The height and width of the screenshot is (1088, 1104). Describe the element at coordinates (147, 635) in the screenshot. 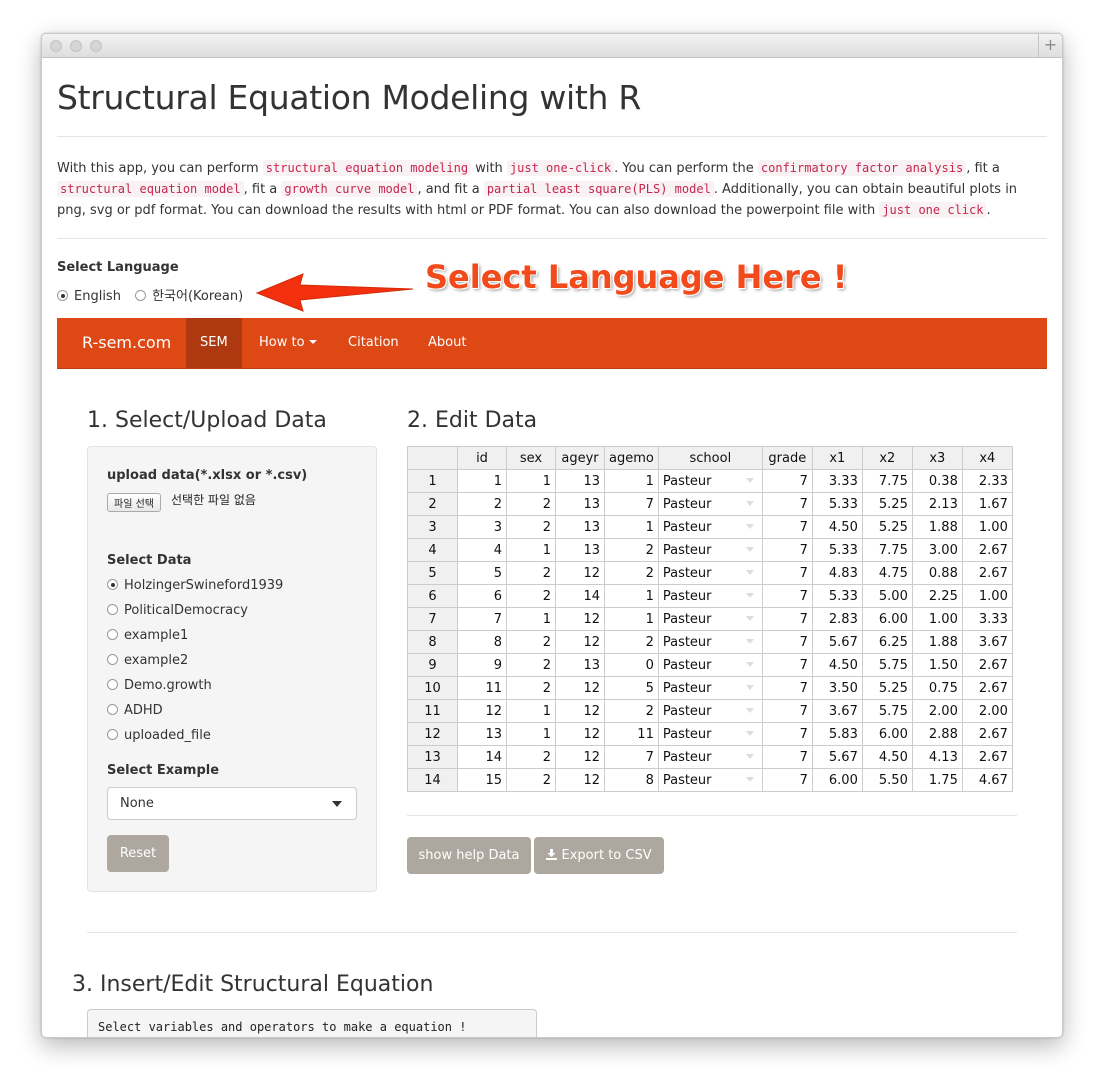

I see `dataset-option: example1` at that location.